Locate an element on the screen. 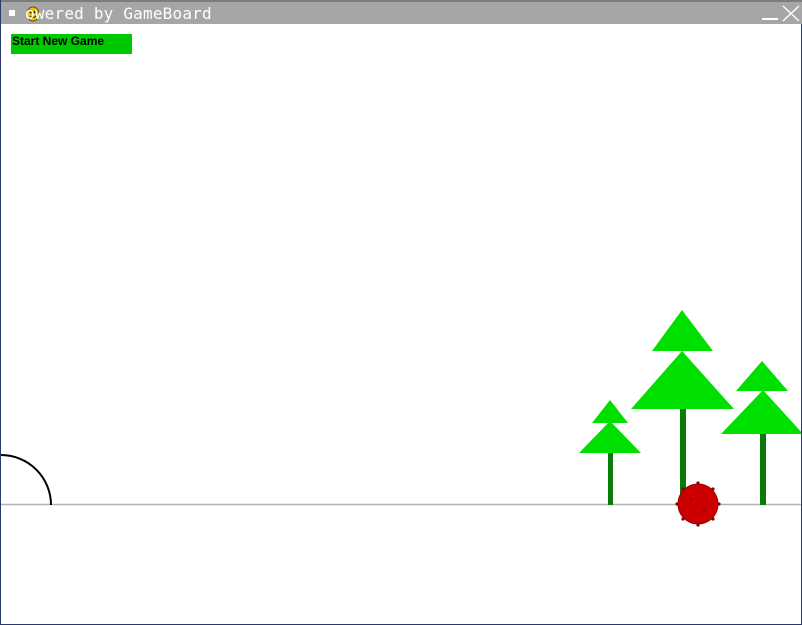  window-title: owered by GameBoard is located at coordinates (118, 13).